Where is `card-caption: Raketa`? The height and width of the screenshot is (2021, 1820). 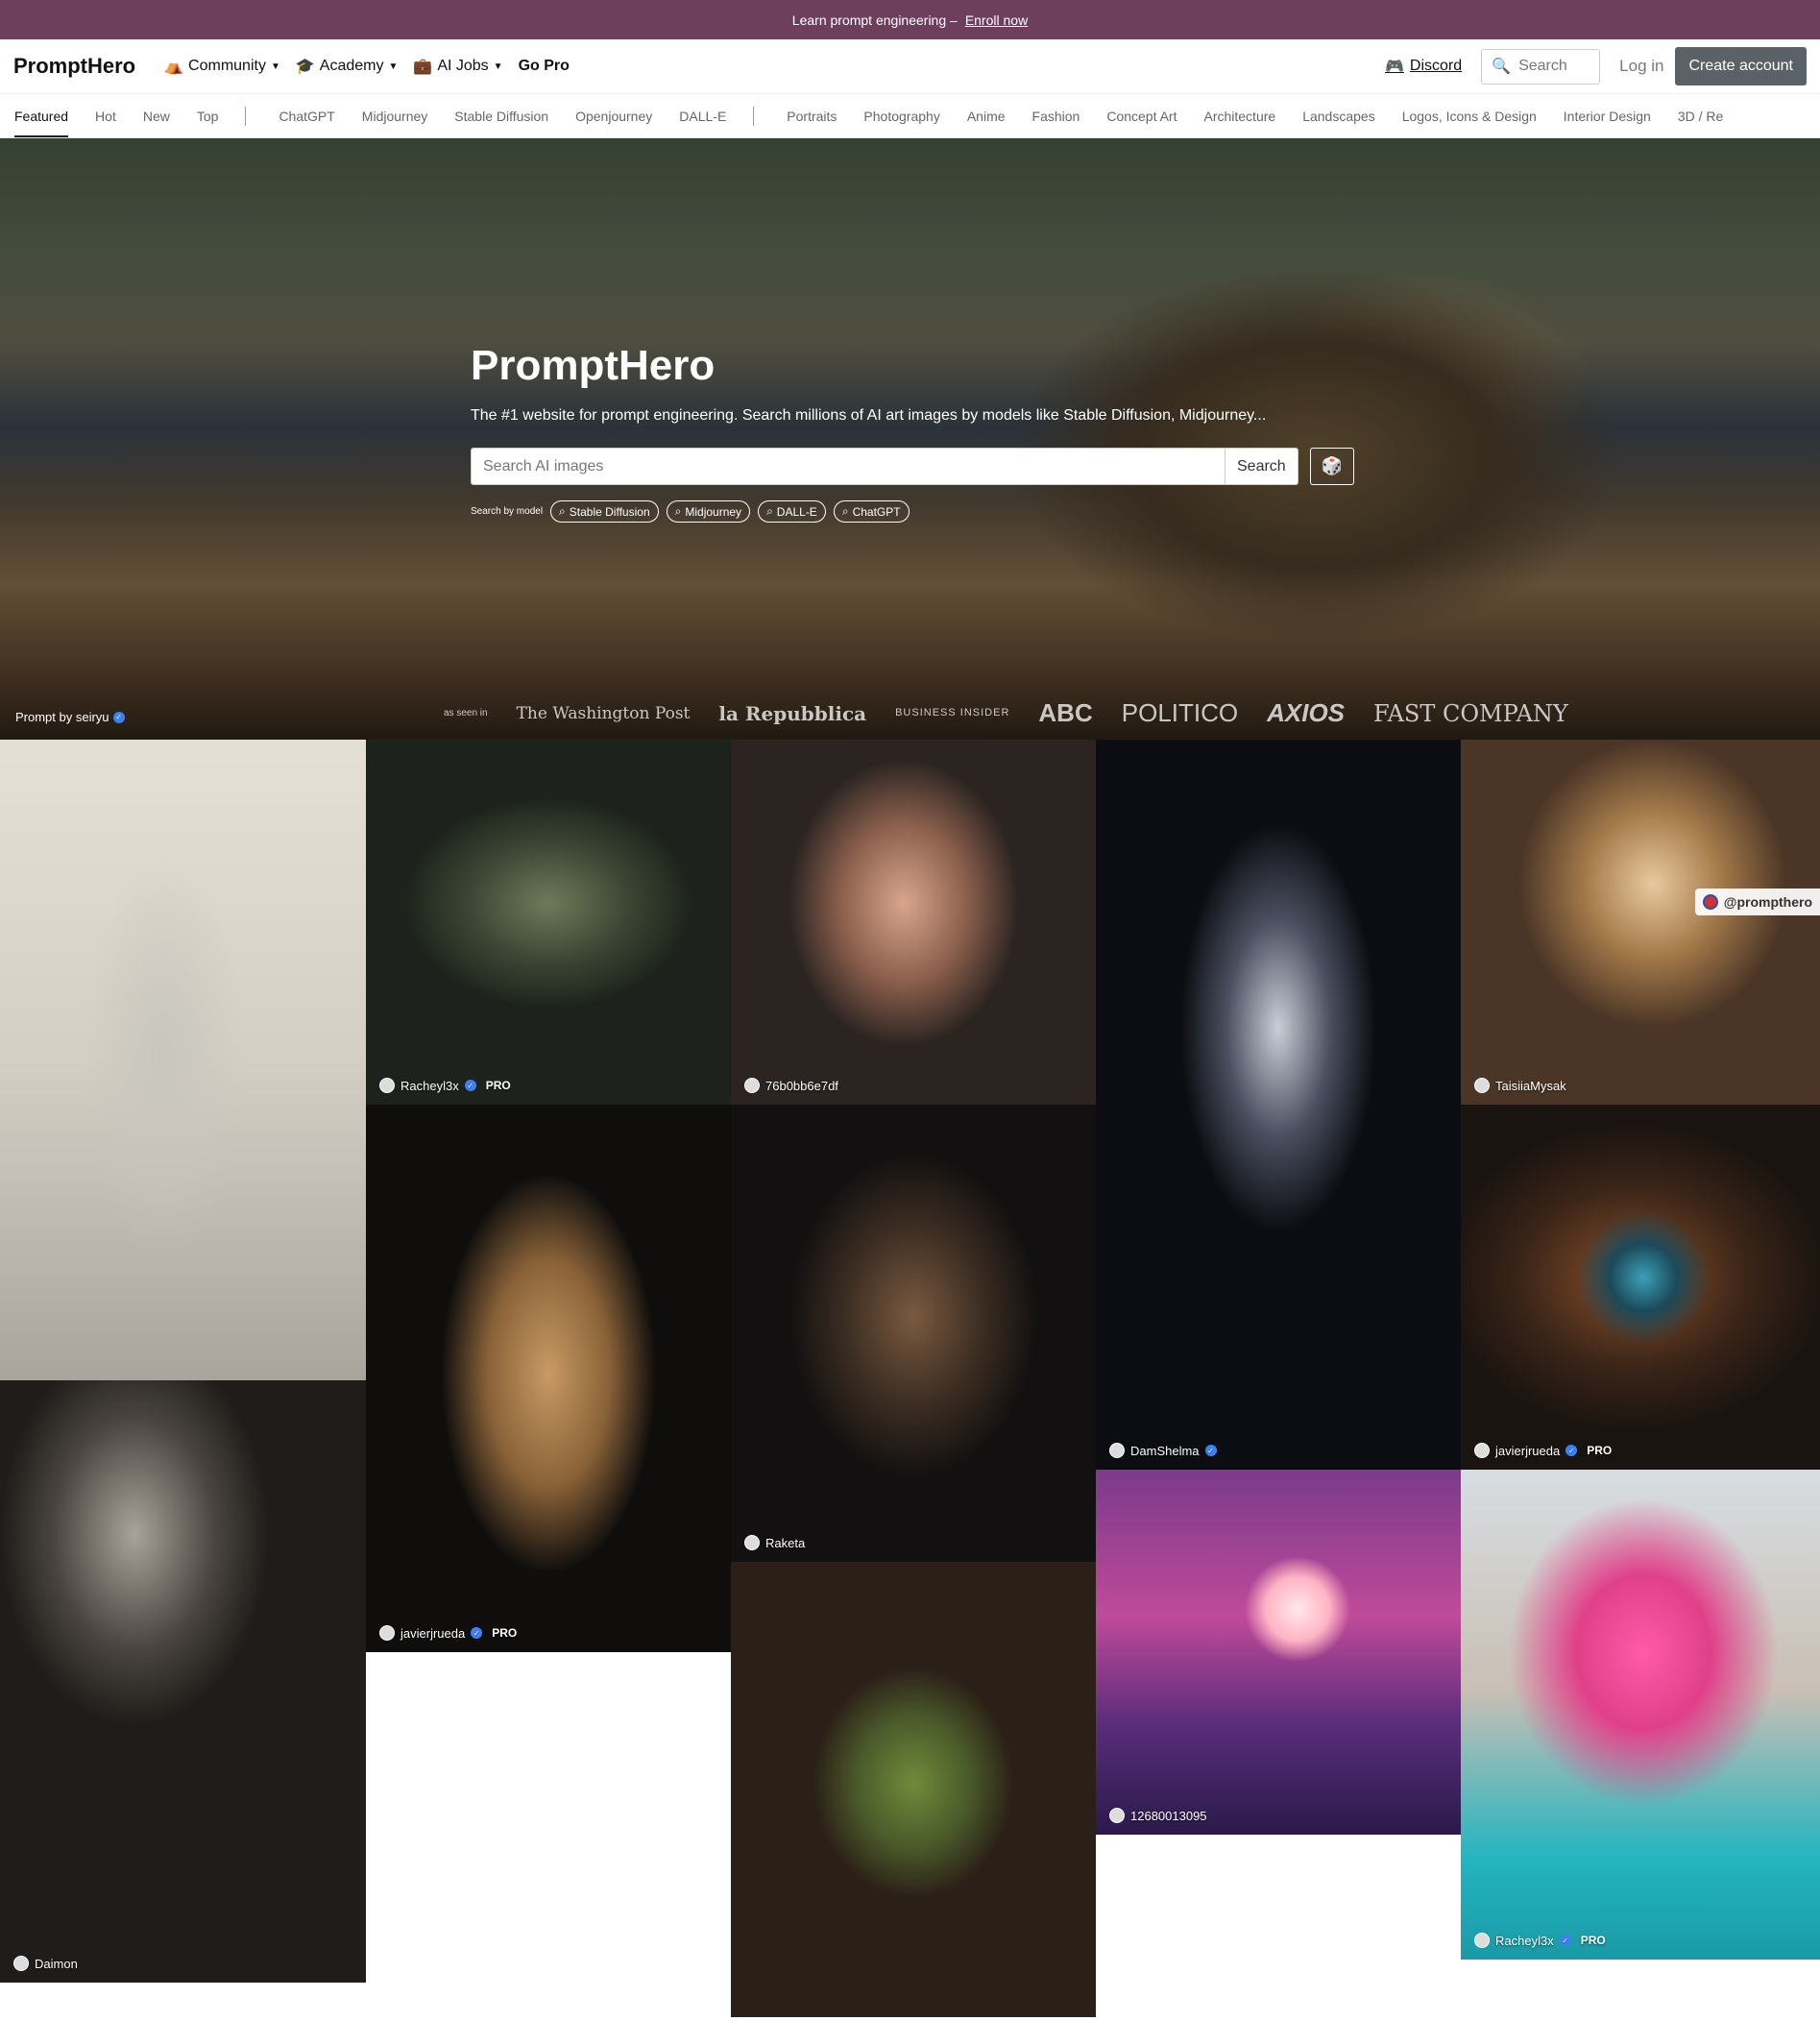
card-caption: Raketa is located at coordinates (775, 1542).